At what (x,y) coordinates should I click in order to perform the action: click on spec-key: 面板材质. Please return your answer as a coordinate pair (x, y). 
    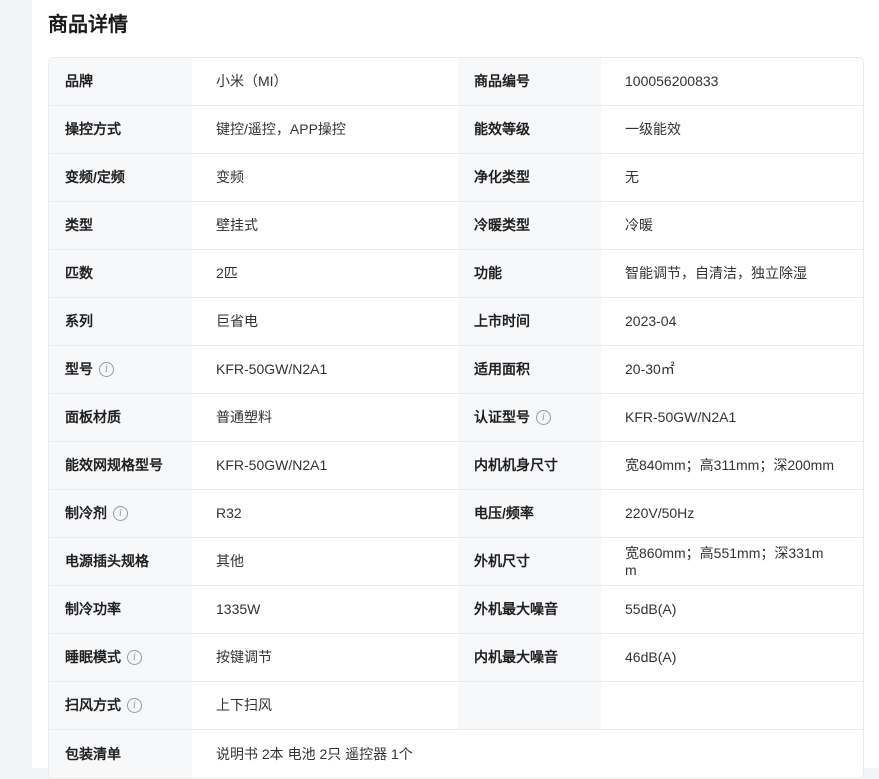
    Looking at the image, I should click on (120, 417).